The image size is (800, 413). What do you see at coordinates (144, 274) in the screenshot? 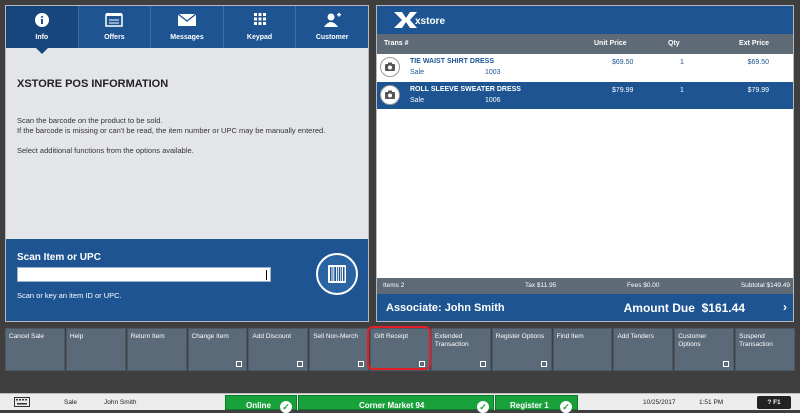
I see `scan-input` at bounding box center [144, 274].